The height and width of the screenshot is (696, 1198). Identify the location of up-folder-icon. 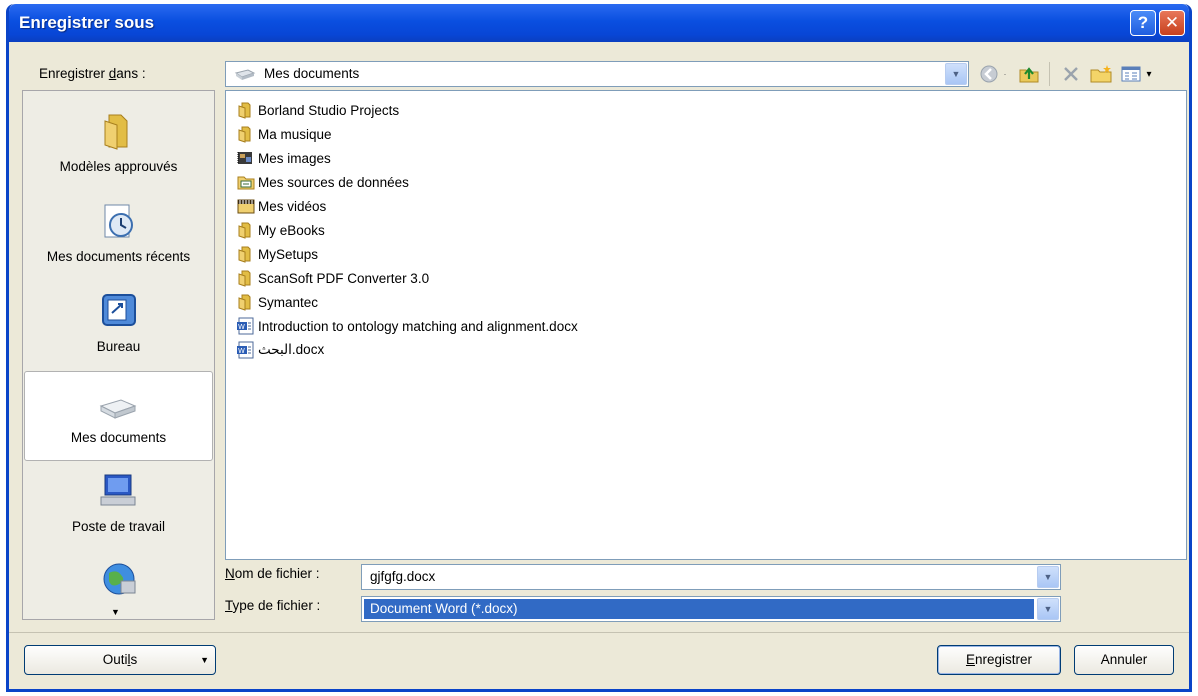
(1029, 74).